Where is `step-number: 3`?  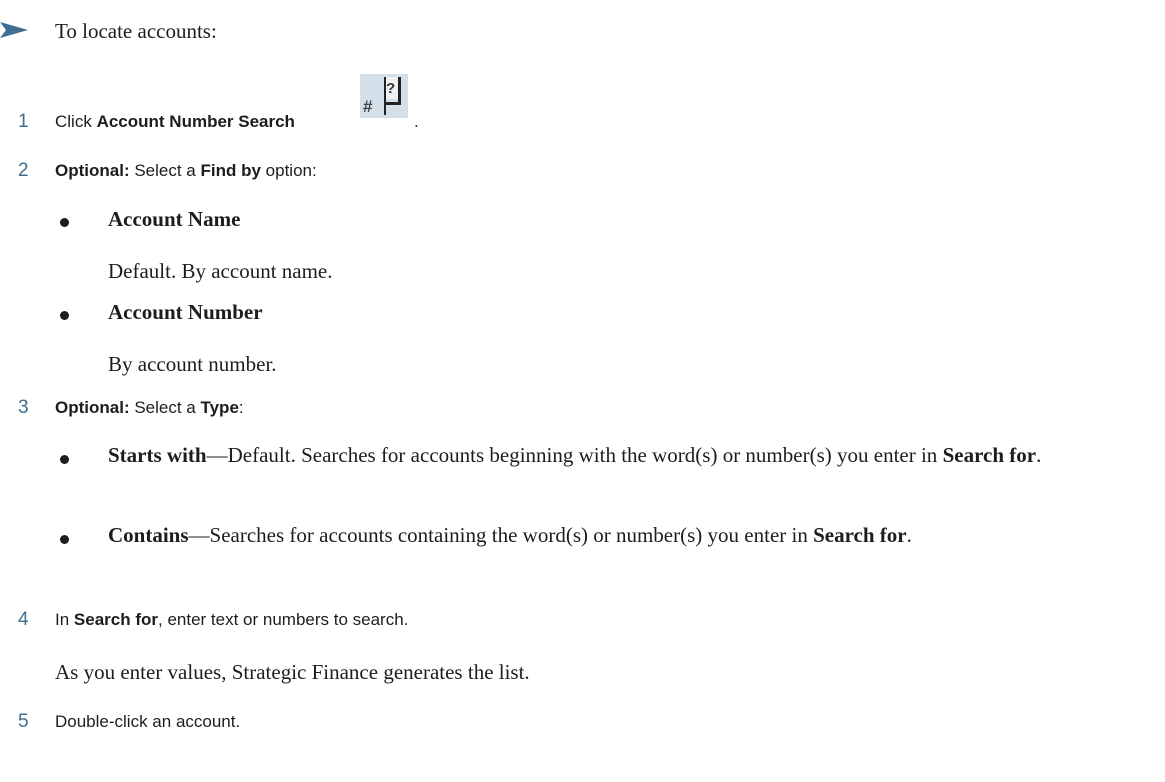
step-number: 3 is located at coordinates (23, 407).